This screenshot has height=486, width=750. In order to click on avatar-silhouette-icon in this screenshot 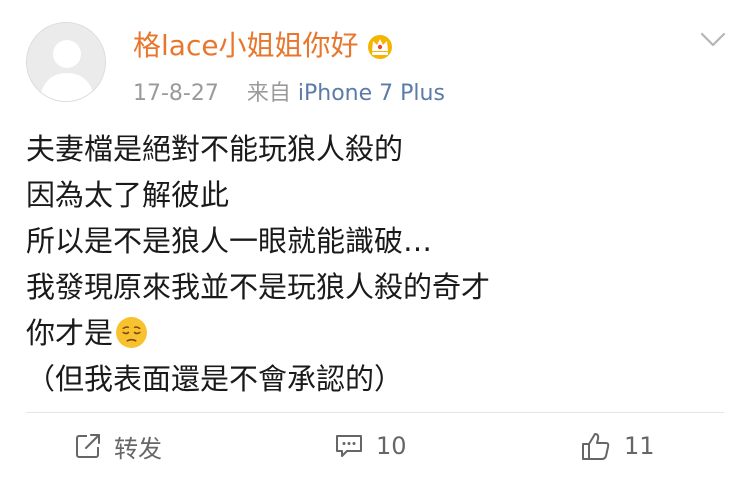, I will do `click(66, 62)`.